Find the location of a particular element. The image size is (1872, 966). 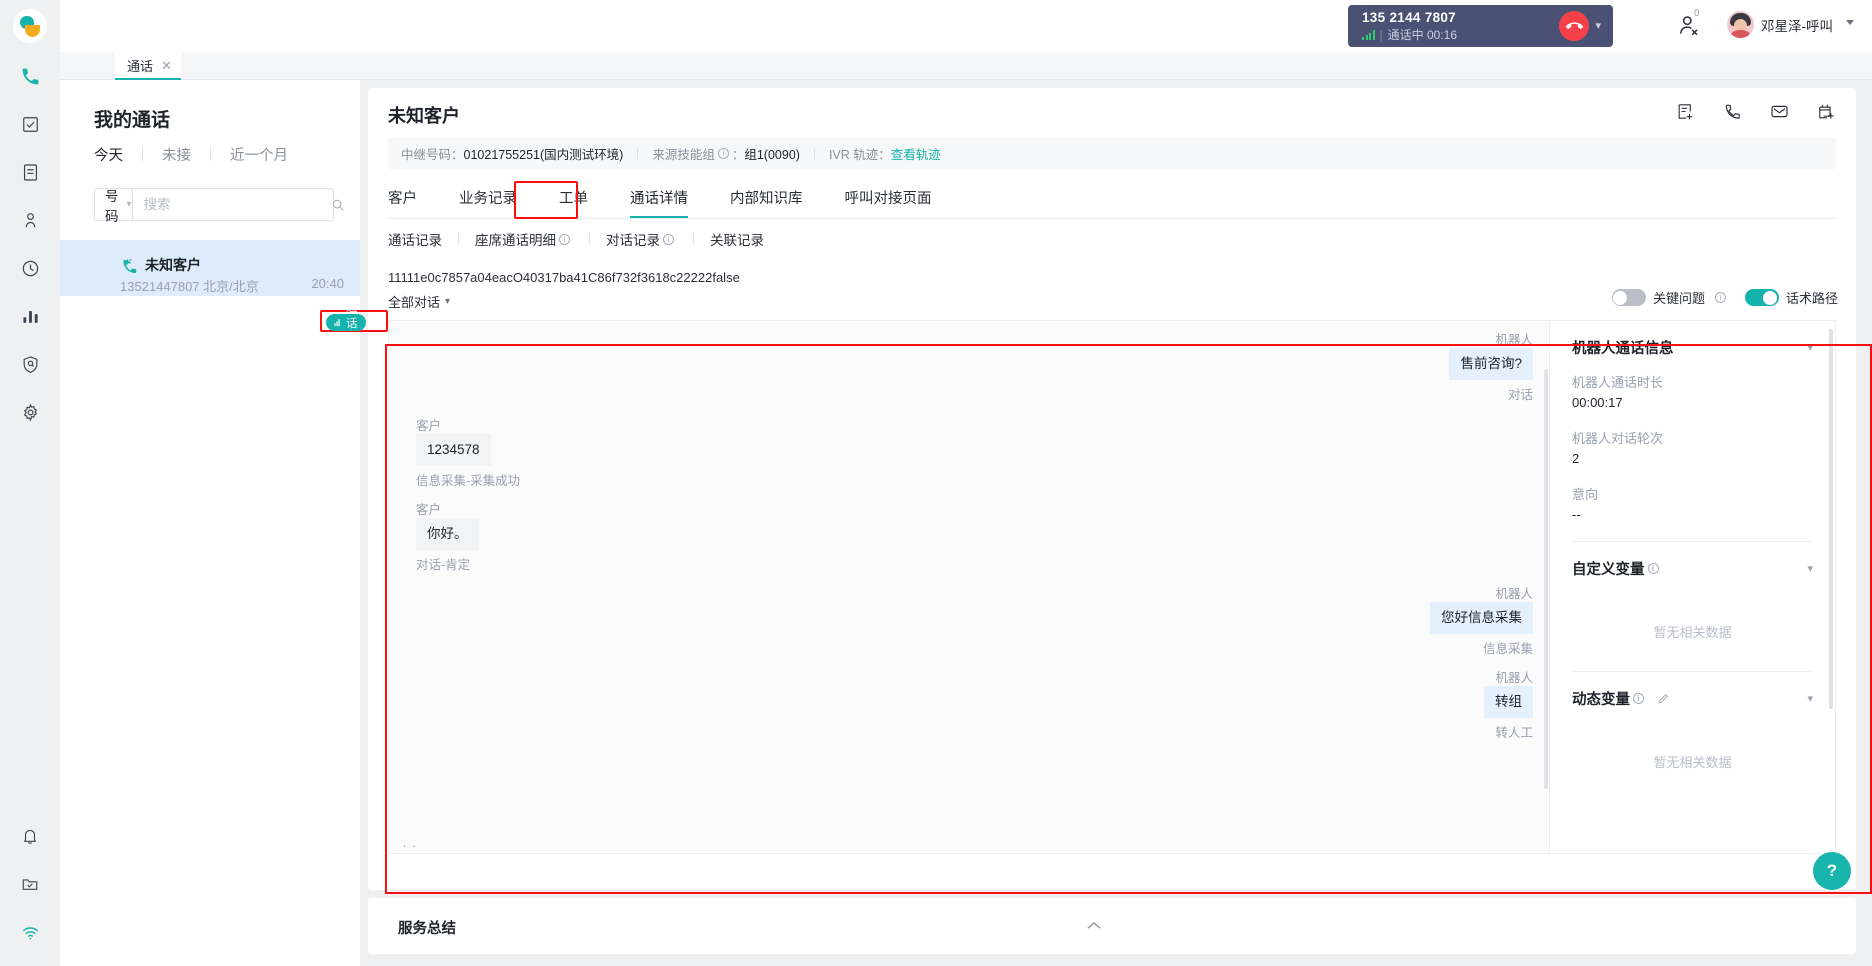

dialog-scope-select: 全部对话 ▾ is located at coordinates (419, 301).